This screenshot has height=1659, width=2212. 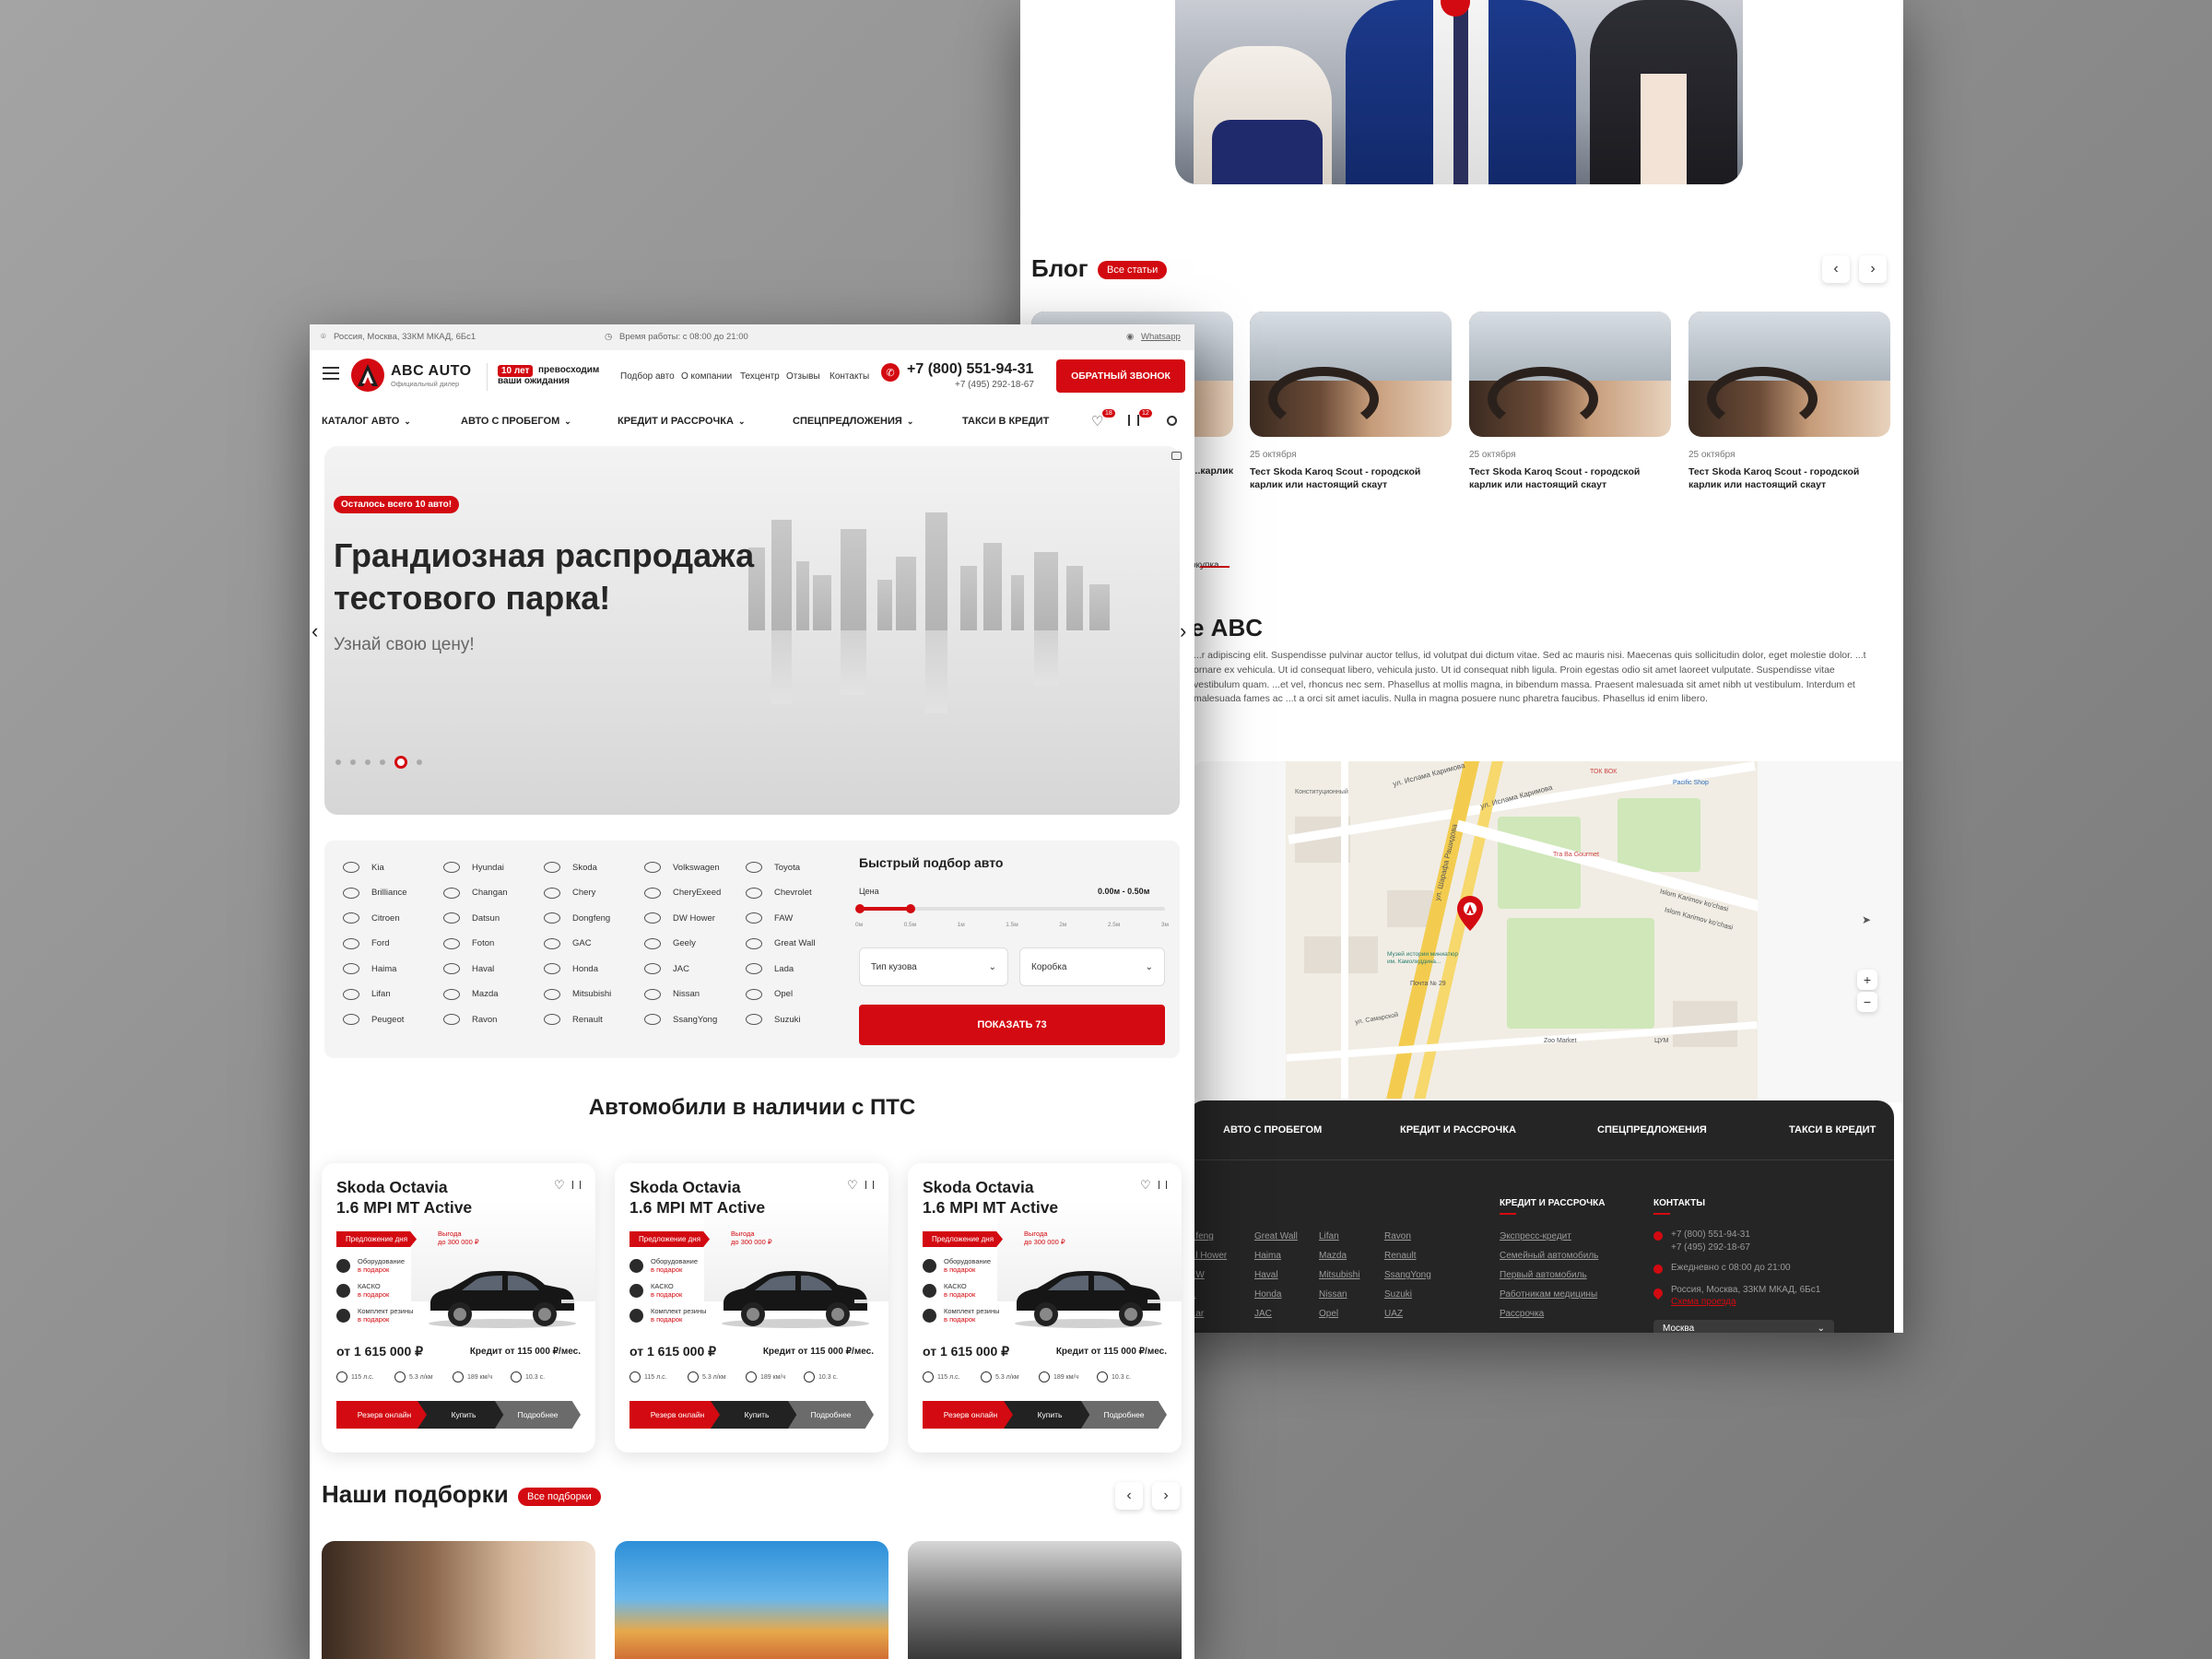 I want to click on nav-used: АВТО С ПРОБЕГОМ ⌄, so click(x=516, y=421).